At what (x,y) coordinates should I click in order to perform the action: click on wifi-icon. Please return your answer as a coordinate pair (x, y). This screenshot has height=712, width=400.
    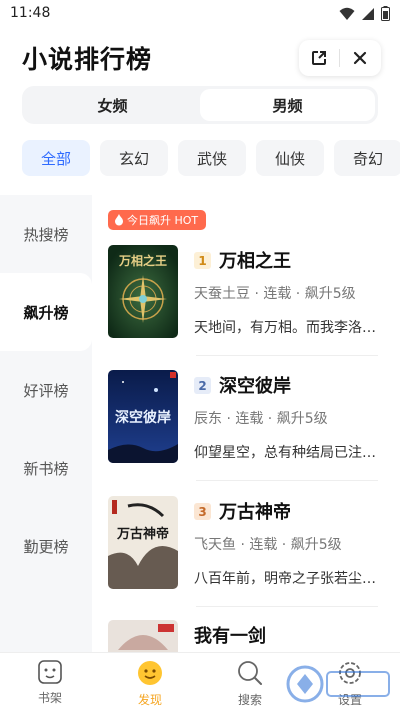
    Looking at the image, I should click on (347, 13).